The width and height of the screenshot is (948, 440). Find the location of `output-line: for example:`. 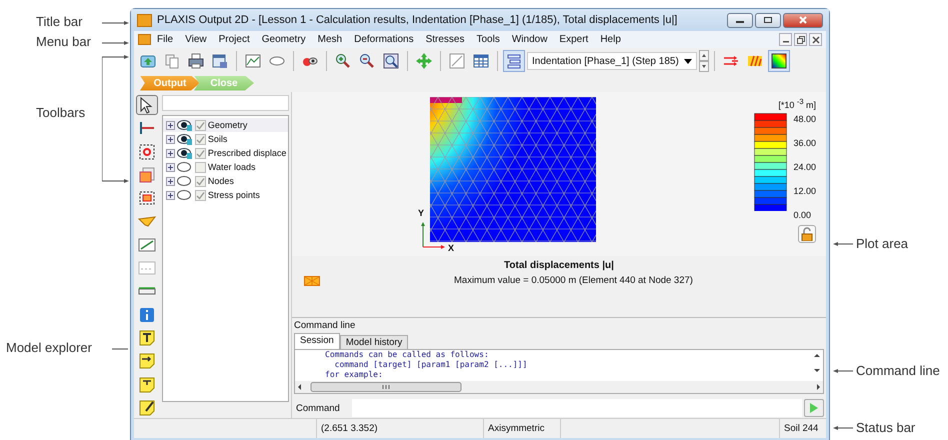

output-line: for example: is located at coordinates (354, 375).